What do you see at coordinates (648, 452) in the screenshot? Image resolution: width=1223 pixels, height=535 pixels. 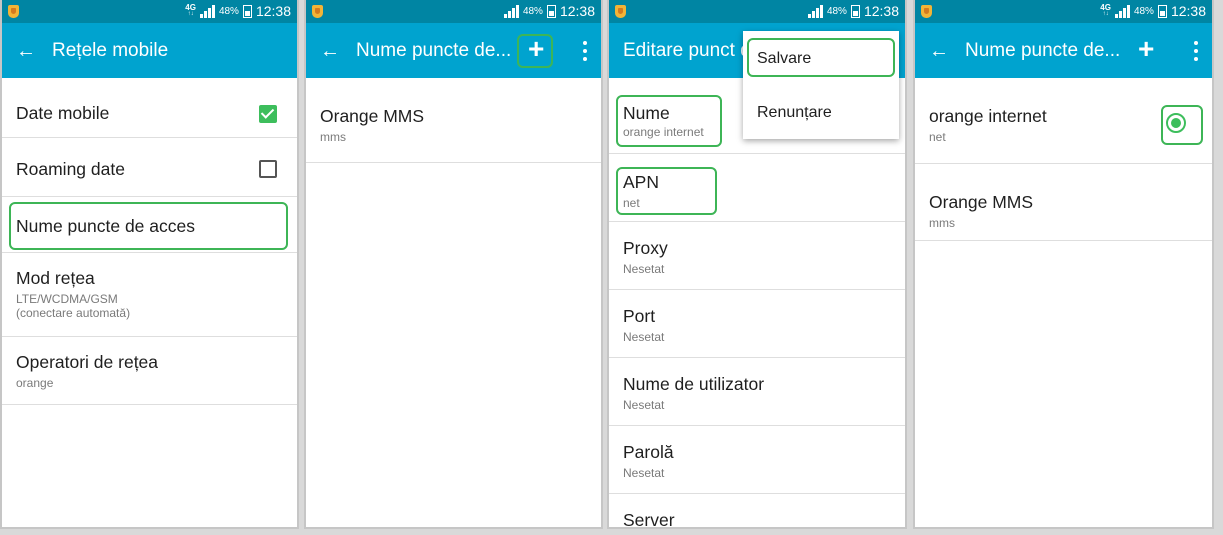 I see `field-label: Parolă` at bounding box center [648, 452].